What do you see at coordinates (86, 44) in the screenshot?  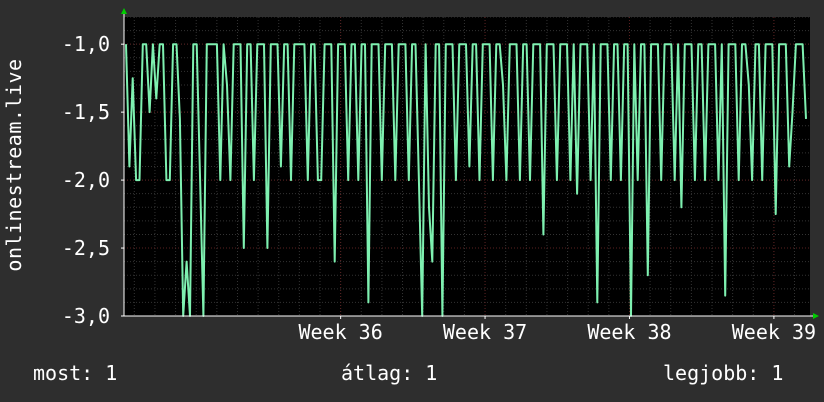 I see `y-tick-label: -1,0` at bounding box center [86, 44].